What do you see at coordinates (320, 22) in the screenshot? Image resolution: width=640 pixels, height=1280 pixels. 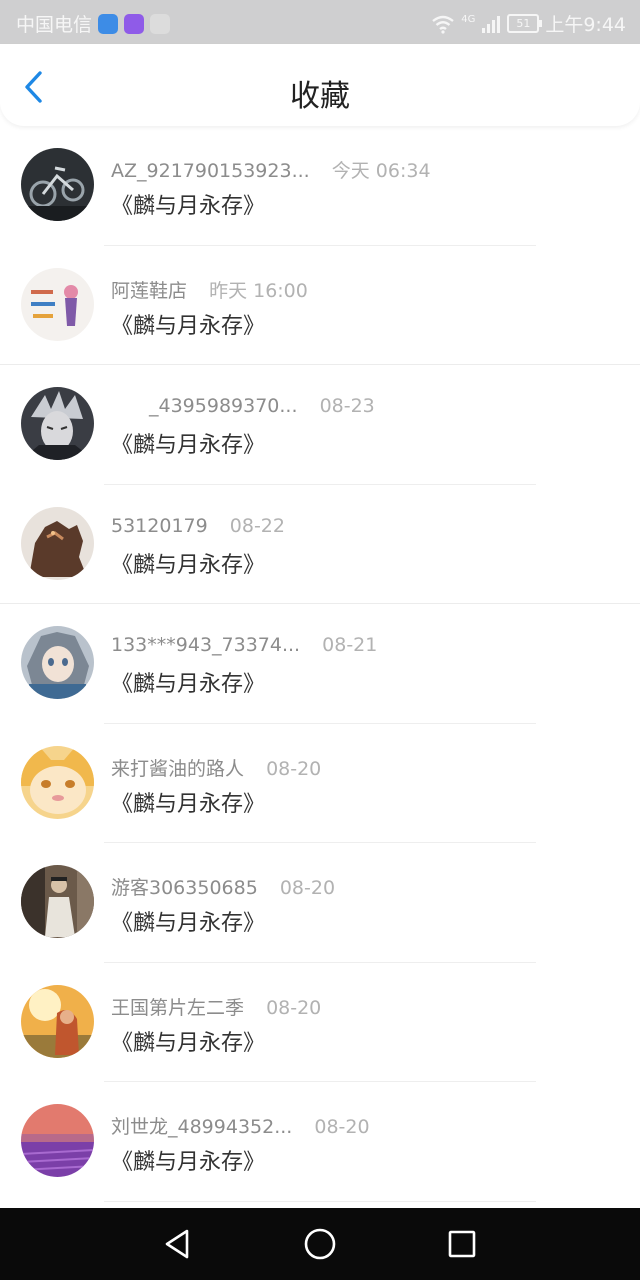 I see `status-bar: 中国电信 4G 51 上午9:44` at bounding box center [320, 22].